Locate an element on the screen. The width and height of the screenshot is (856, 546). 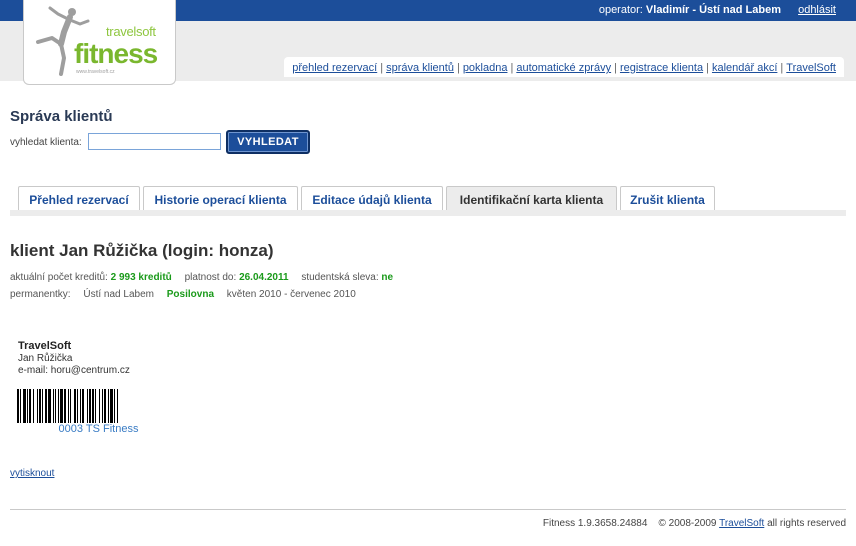
credits-value: 2 993 kreditů is located at coordinates (141, 277).